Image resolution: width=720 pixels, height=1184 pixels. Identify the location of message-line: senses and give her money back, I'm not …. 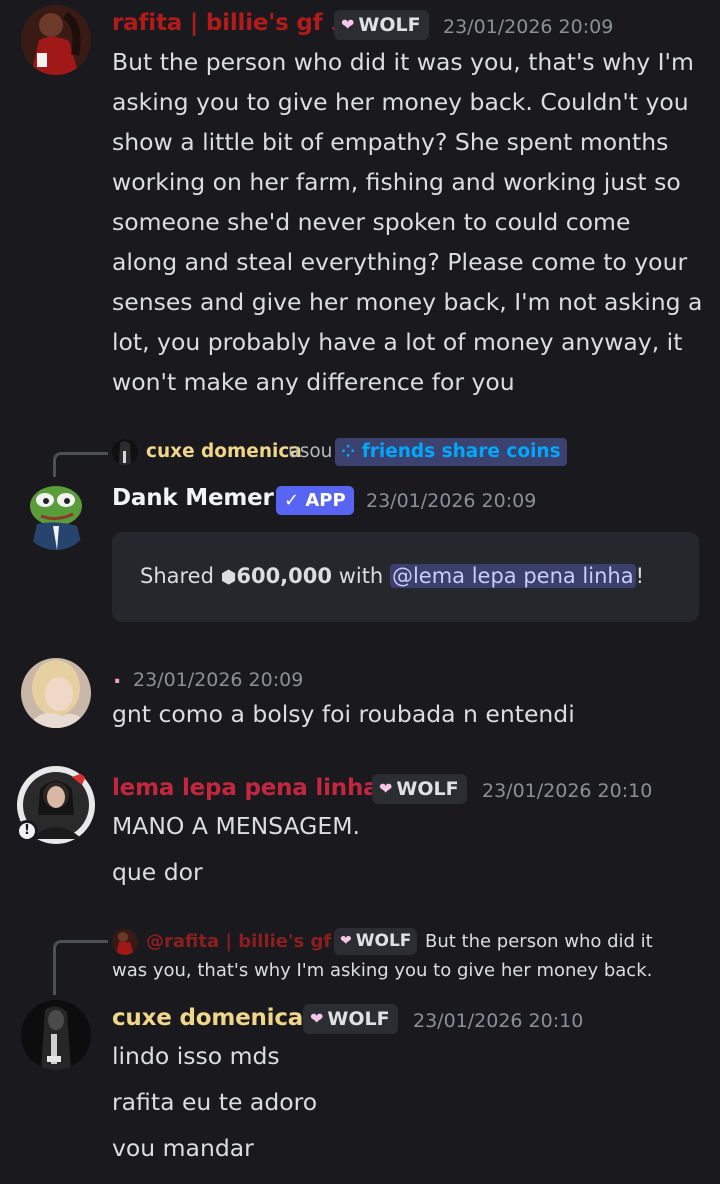
(407, 302).